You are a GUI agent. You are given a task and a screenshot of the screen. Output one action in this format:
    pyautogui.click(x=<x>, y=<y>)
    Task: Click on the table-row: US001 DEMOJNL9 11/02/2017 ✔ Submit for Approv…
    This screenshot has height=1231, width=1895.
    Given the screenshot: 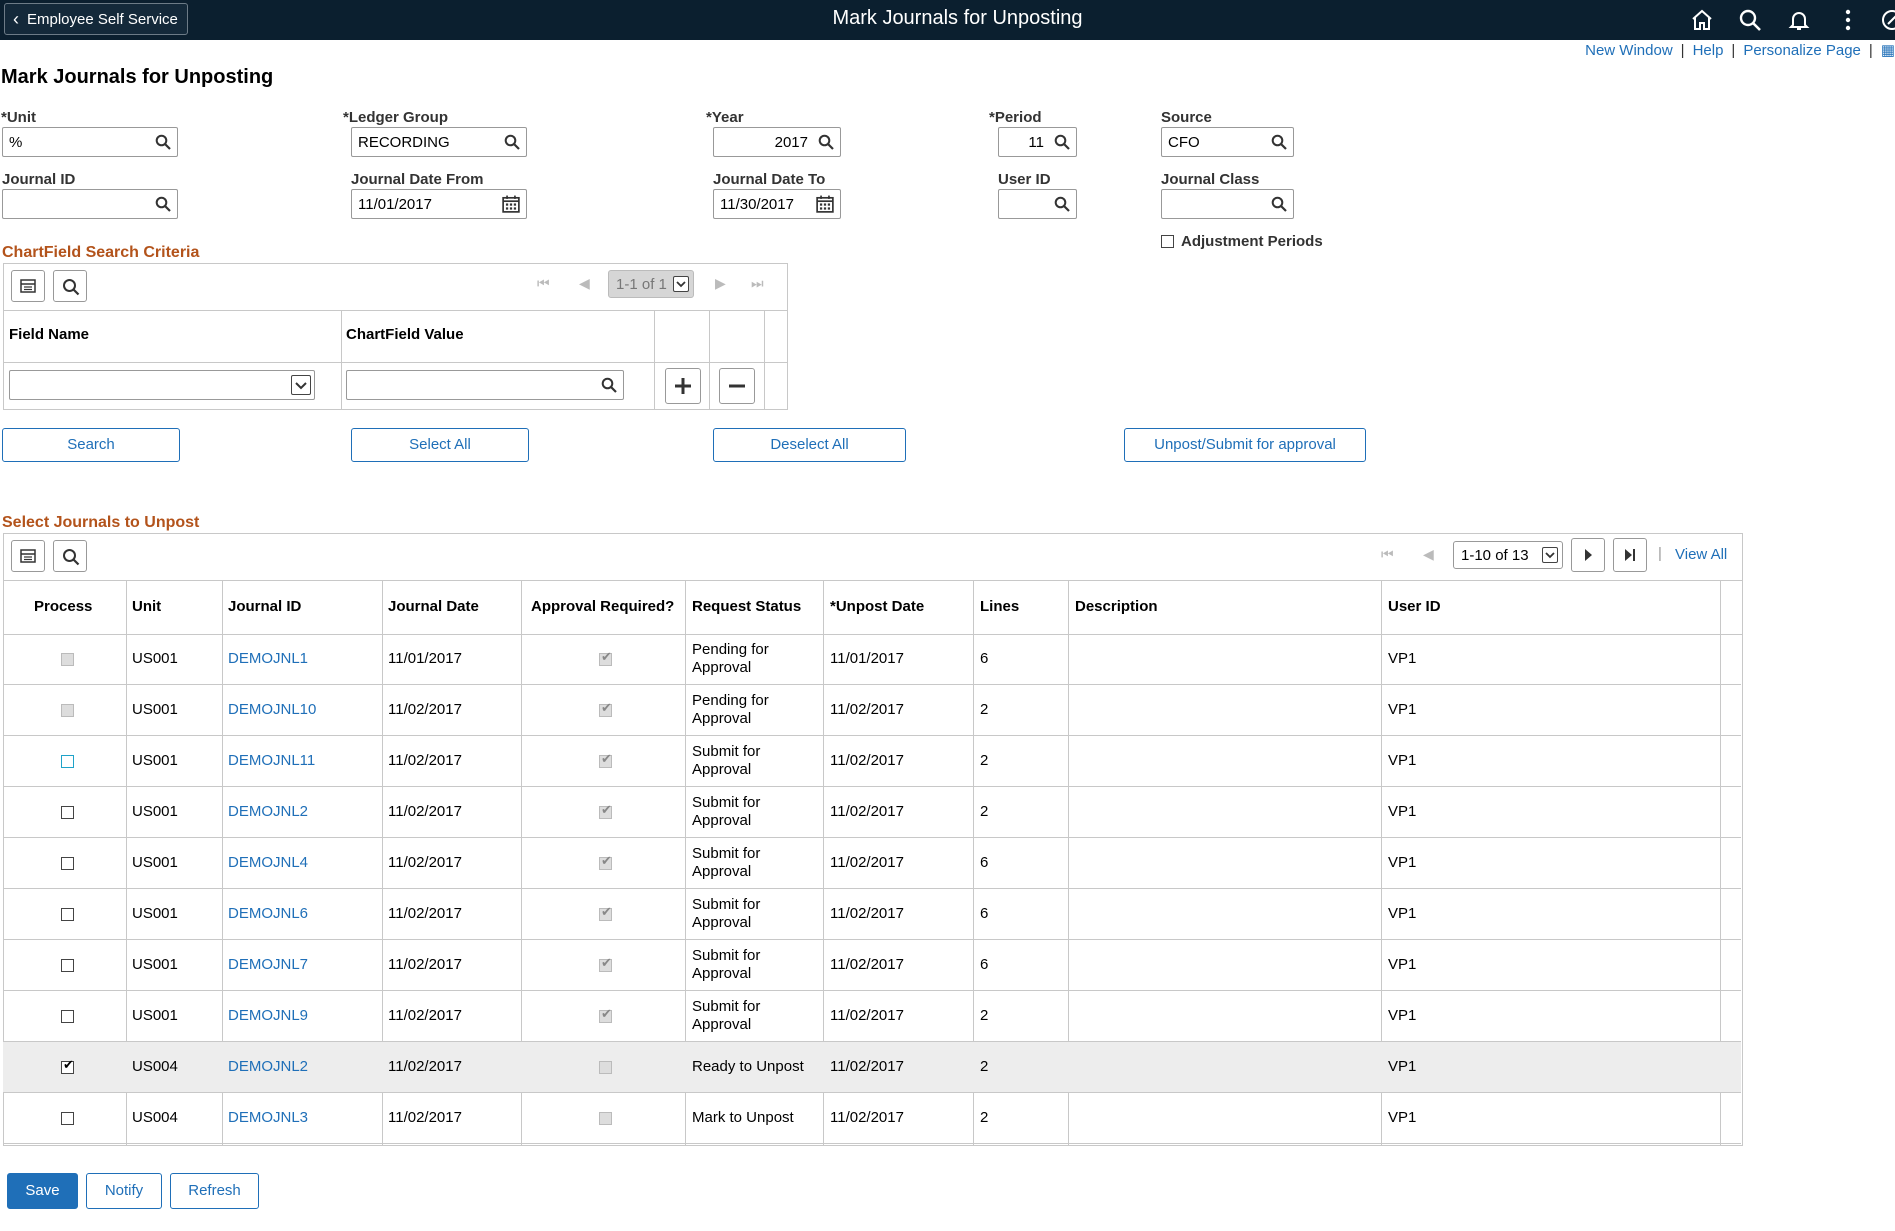 What is the action you would take?
    pyautogui.click(x=872, y=1016)
    